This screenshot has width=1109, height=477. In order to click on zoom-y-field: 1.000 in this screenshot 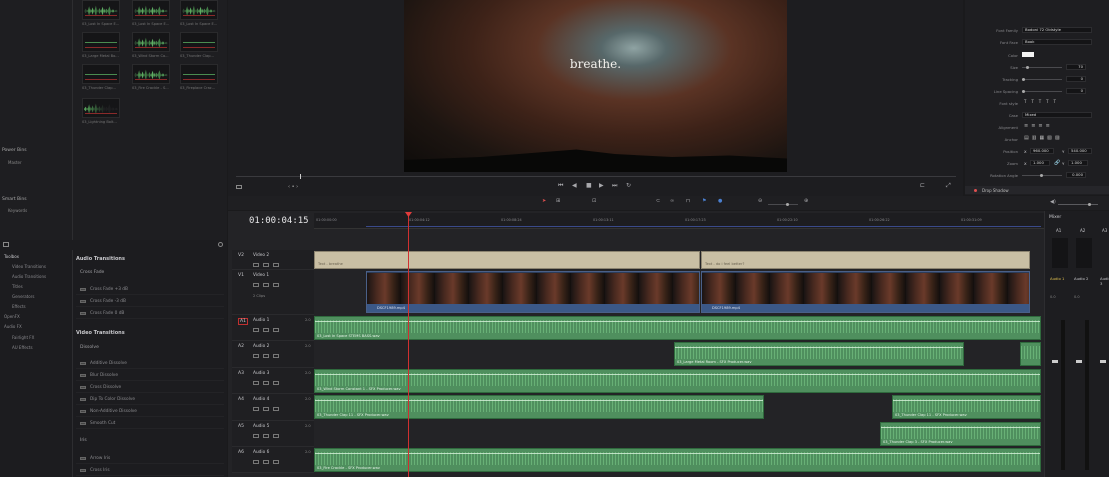, I will do `click(1078, 163)`.